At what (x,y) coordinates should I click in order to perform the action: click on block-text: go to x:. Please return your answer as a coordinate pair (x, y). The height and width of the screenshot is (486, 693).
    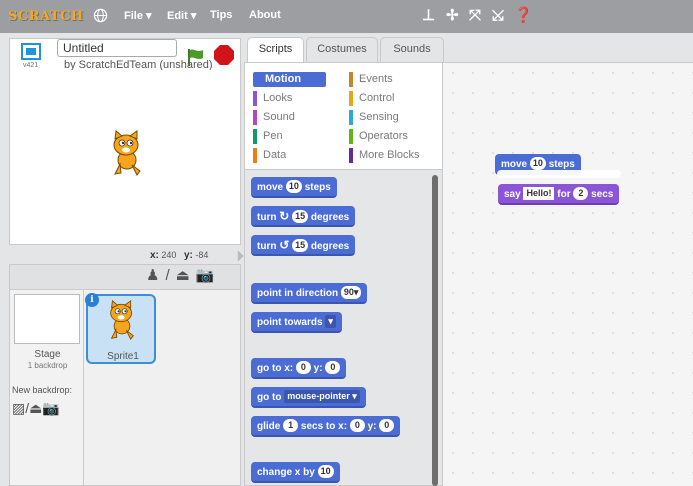
    Looking at the image, I should click on (275, 368).